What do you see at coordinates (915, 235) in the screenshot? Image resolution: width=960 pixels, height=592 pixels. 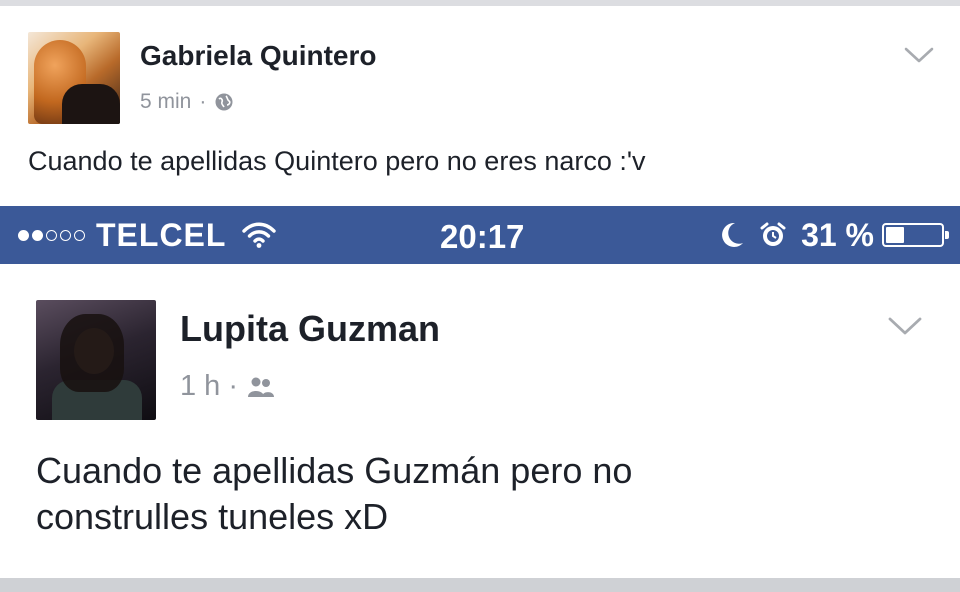 I see `battery-icon` at bounding box center [915, 235].